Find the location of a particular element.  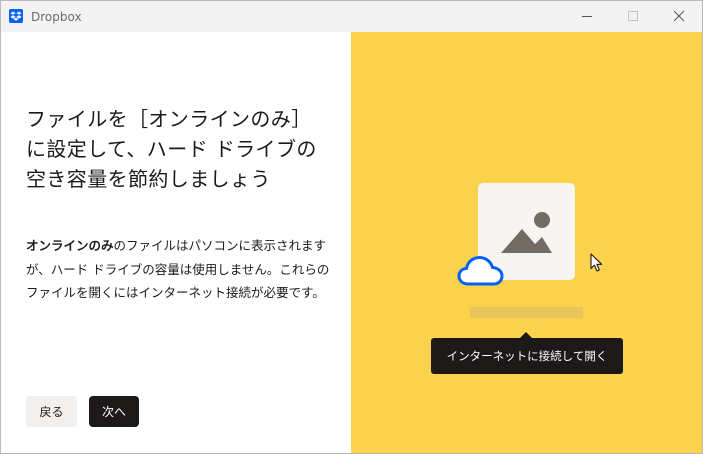

back-button: 戻る is located at coordinates (51, 411).